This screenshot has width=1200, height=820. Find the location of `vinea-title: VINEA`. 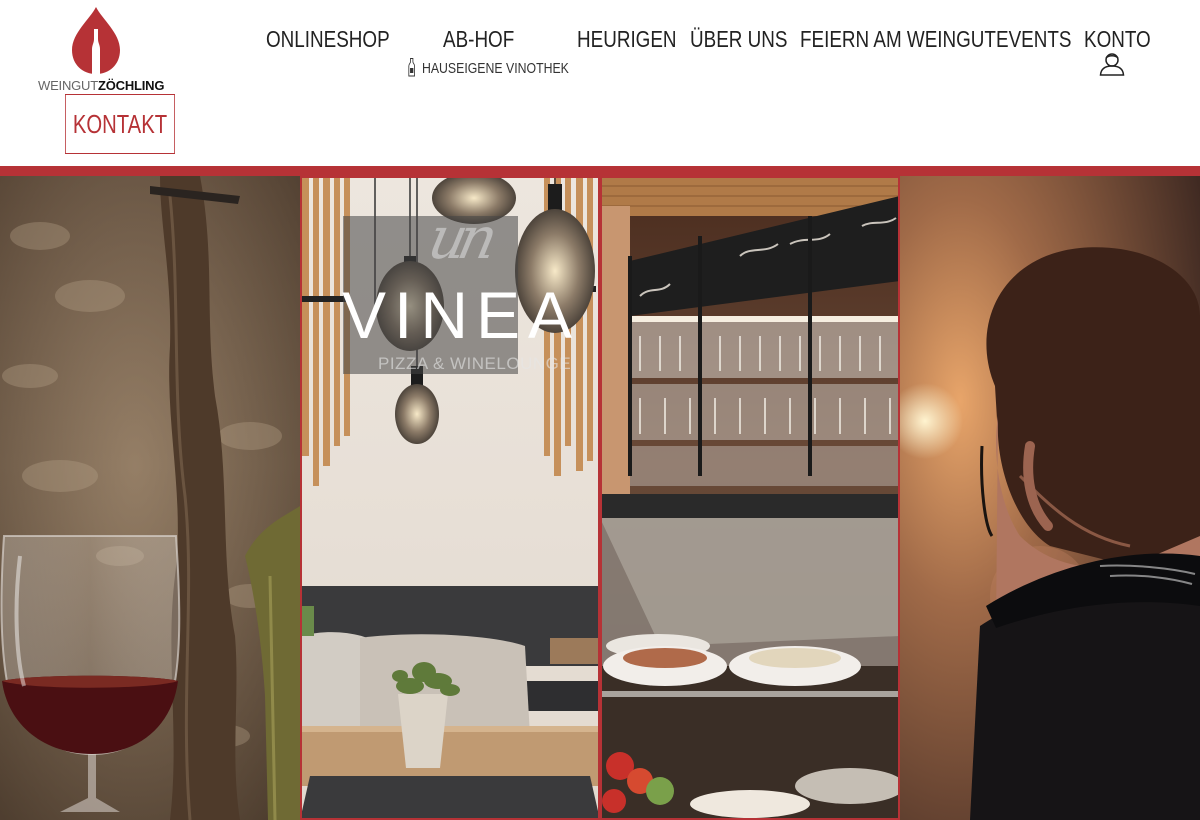

vinea-title: VINEA is located at coordinates (461, 315).